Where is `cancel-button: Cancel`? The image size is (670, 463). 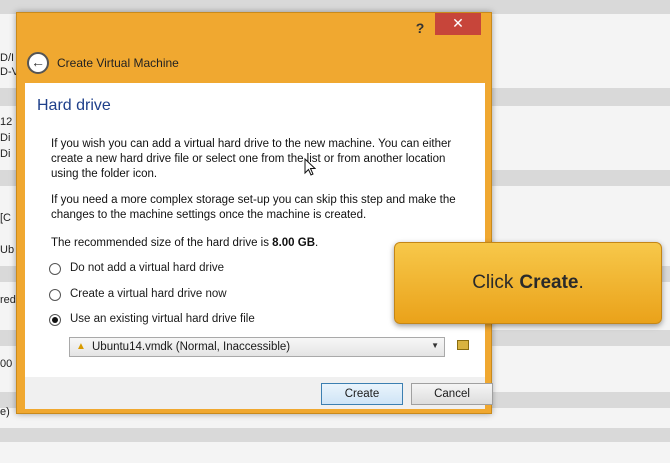 cancel-button: Cancel is located at coordinates (452, 394).